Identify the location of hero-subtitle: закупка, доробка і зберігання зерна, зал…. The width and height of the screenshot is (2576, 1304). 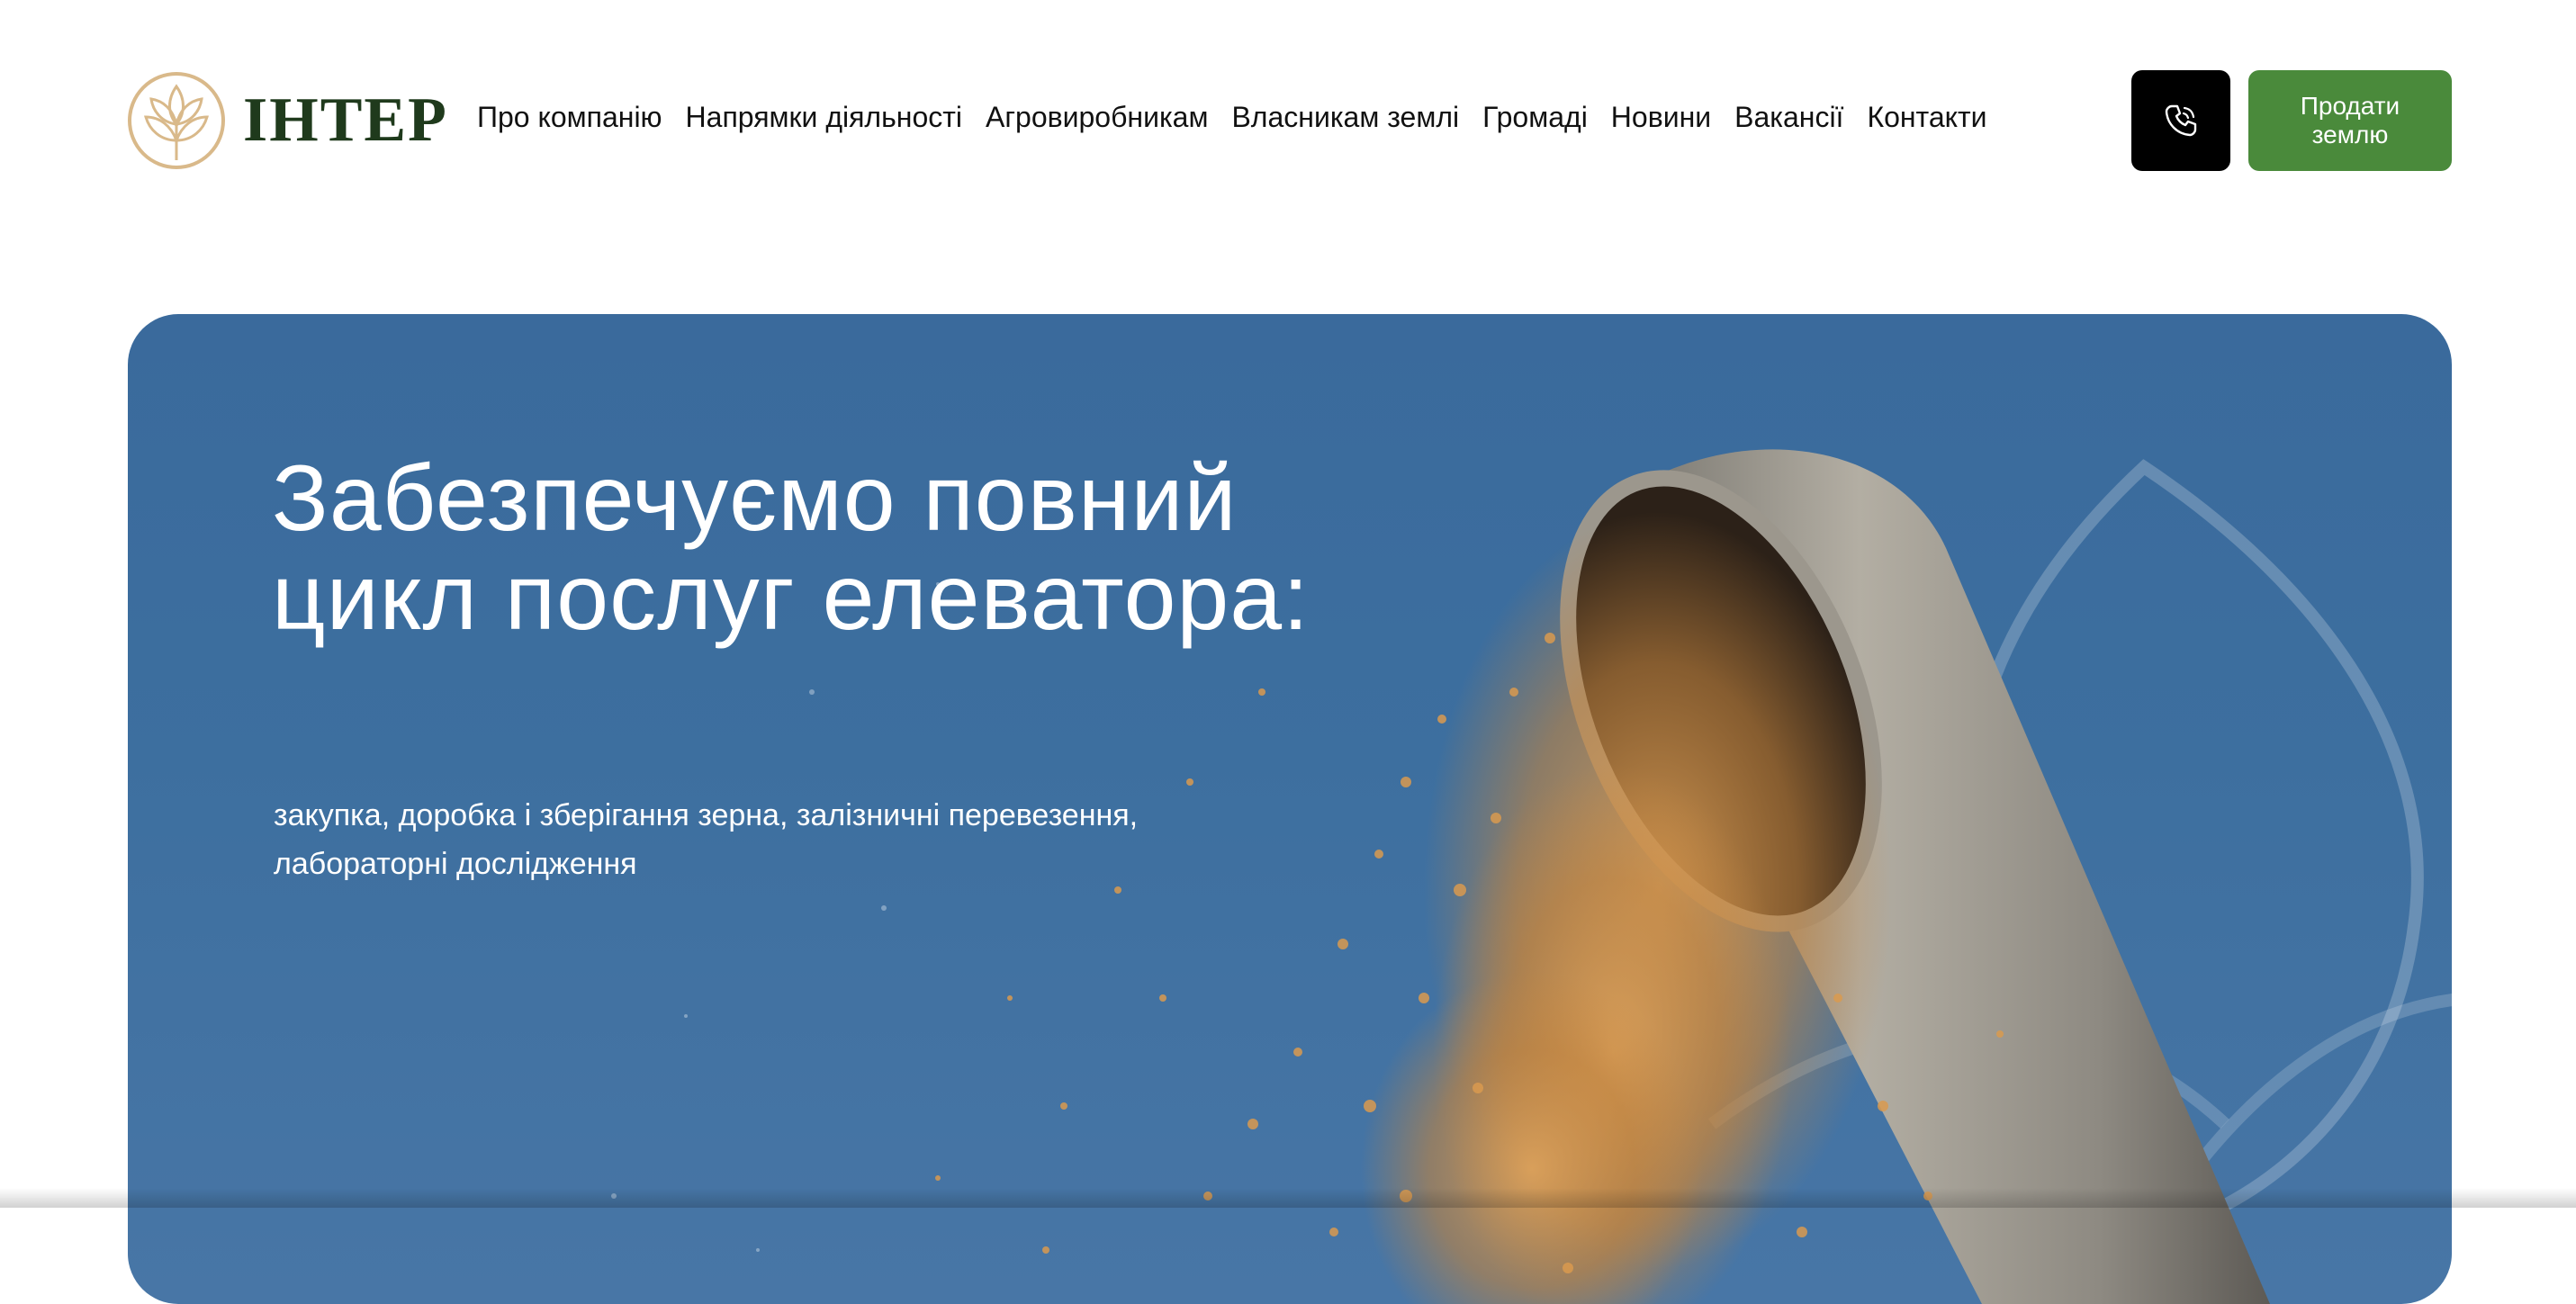
(706, 839).